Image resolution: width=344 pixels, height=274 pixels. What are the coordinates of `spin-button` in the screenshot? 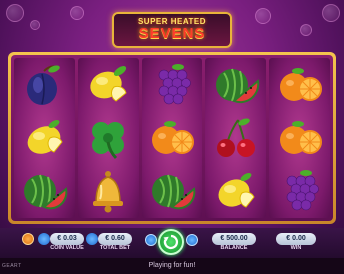 It's located at (171, 242).